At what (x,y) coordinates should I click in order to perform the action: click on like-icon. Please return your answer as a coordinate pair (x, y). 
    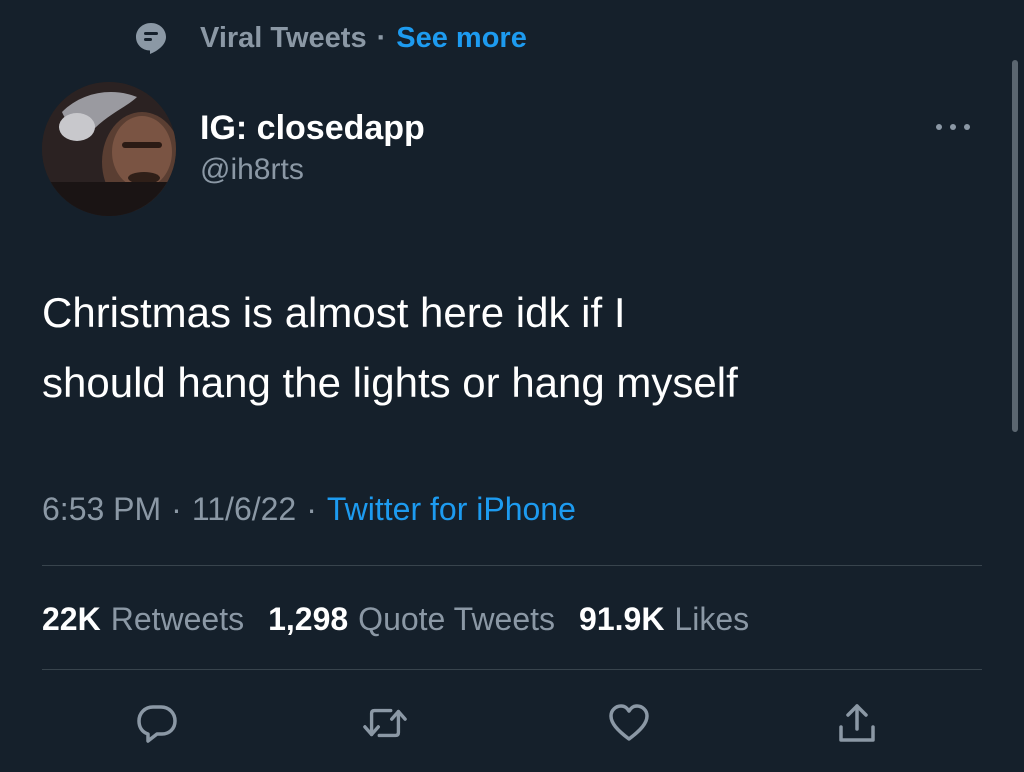
    Looking at the image, I should click on (629, 722).